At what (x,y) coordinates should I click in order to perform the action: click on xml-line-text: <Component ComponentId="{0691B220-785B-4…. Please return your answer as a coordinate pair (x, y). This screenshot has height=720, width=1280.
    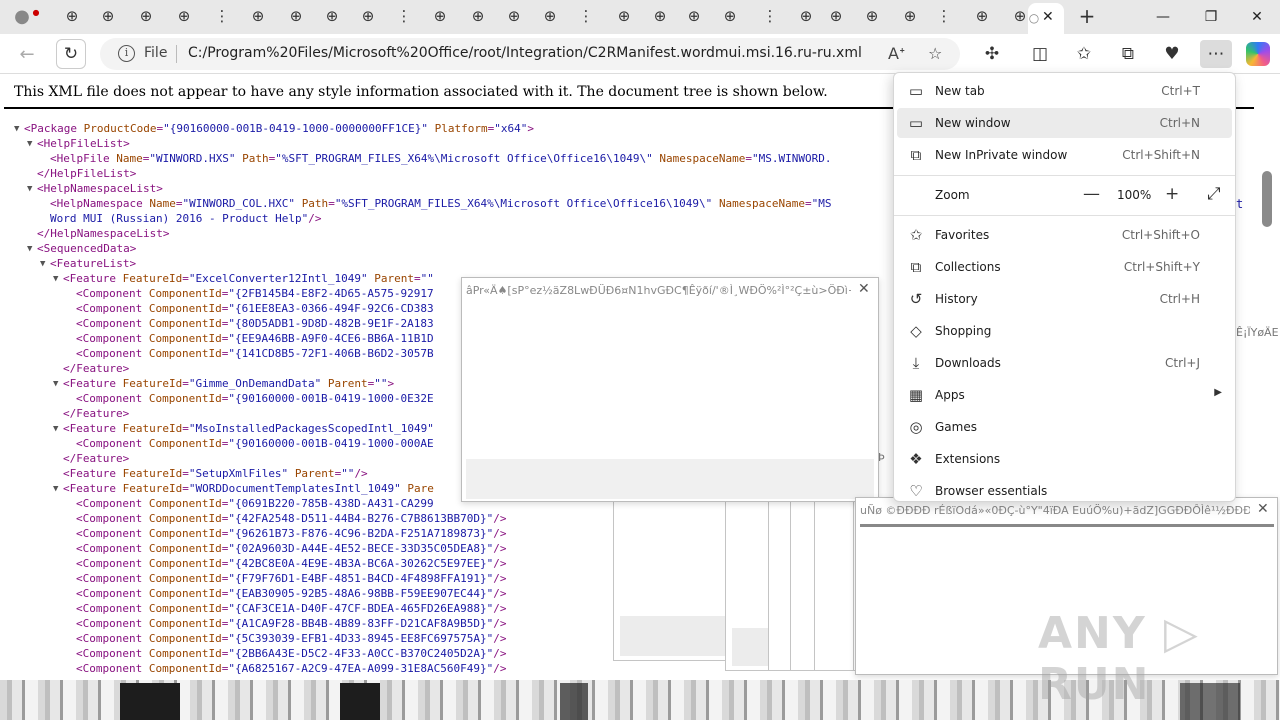
    Looking at the image, I should click on (255, 503).